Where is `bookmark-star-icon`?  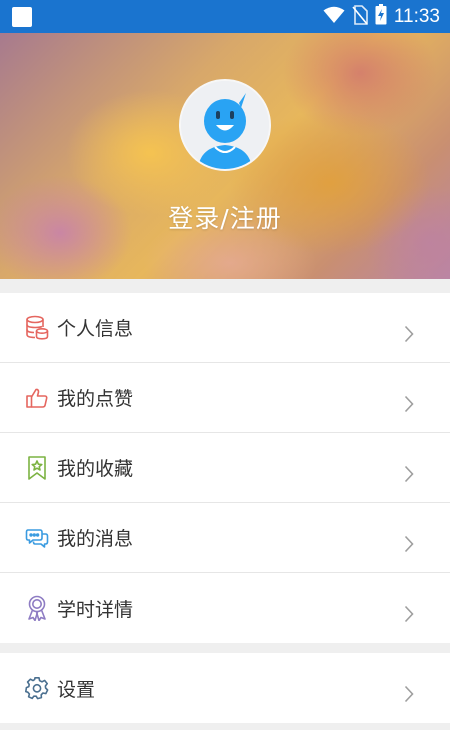
bookmark-star-icon is located at coordinates (37, 467).